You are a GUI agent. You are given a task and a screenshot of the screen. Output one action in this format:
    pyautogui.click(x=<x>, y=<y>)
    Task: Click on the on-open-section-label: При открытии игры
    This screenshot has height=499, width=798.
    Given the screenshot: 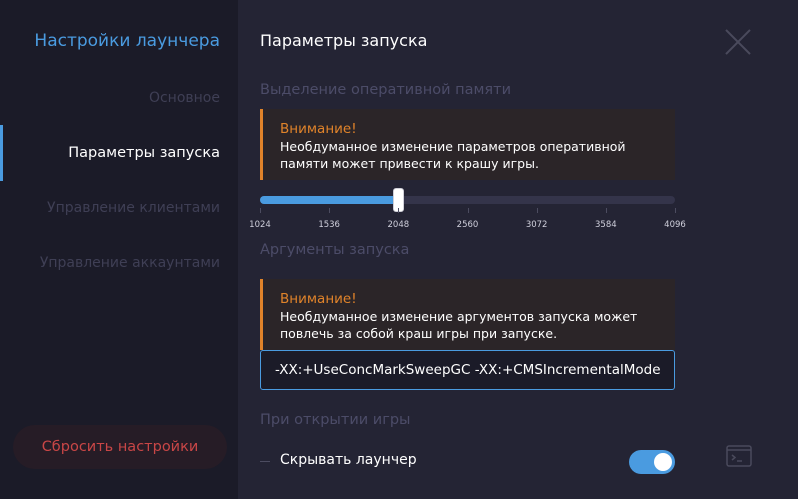 What is the action you would take?
    pyautogui.click(x=335, y=420)
    